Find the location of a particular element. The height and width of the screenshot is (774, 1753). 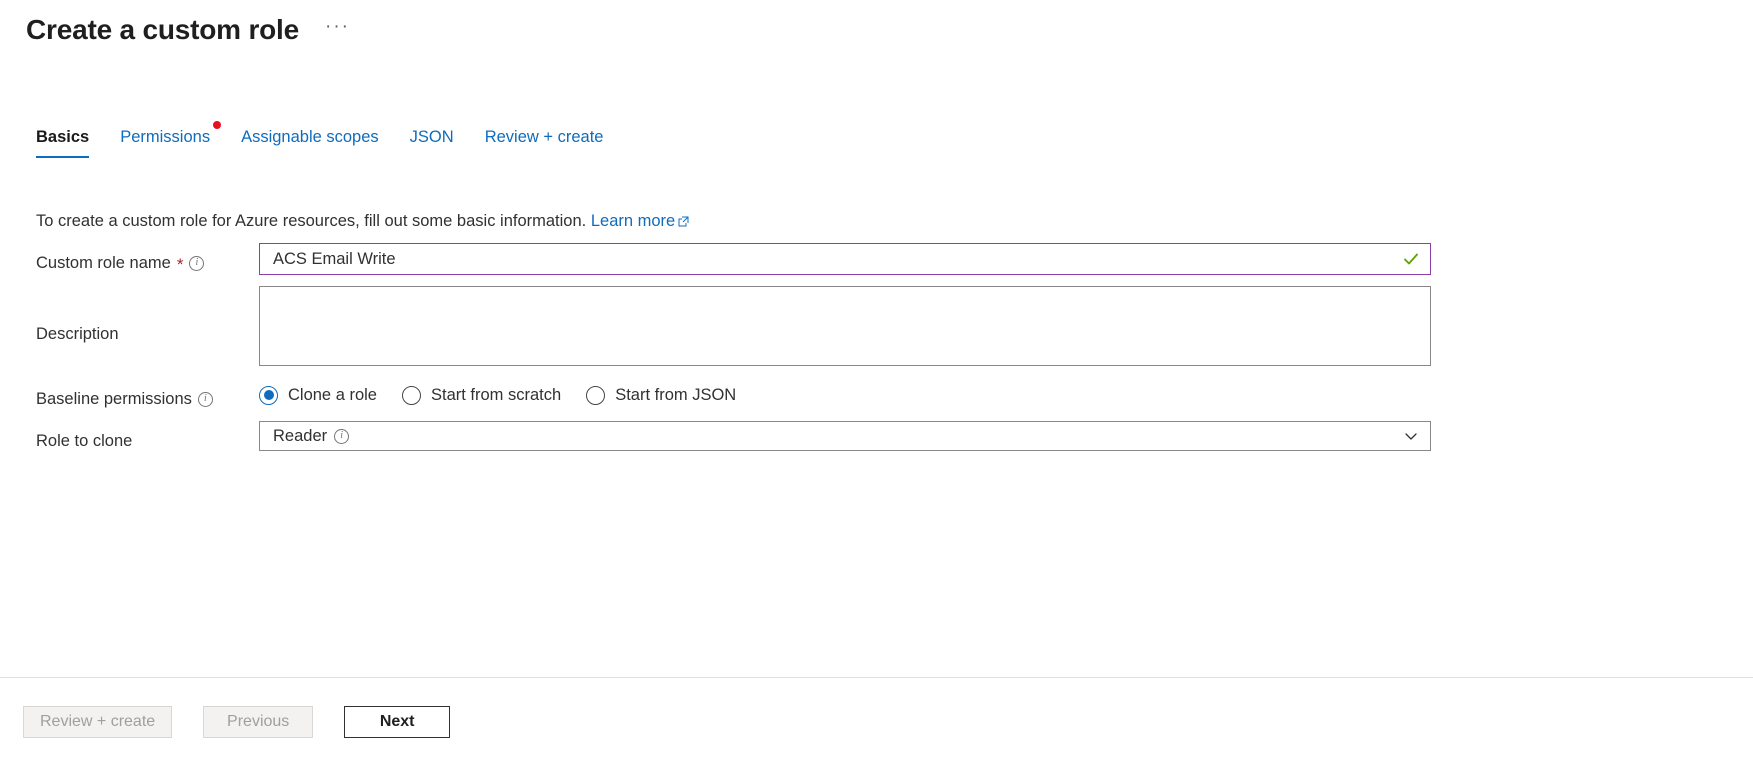

baseline-permissions-info-icon: i is located at coordinates (205, 399).